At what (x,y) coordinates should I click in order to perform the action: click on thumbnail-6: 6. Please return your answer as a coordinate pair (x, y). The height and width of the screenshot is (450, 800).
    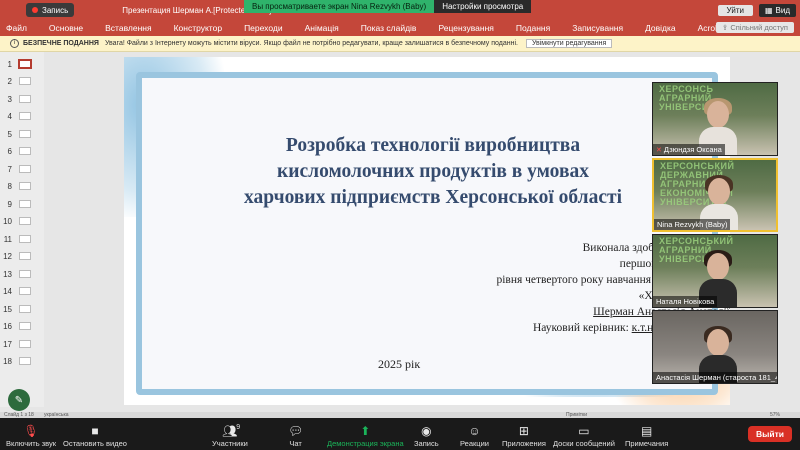
    Looking at the image, I should click on (22, 152).